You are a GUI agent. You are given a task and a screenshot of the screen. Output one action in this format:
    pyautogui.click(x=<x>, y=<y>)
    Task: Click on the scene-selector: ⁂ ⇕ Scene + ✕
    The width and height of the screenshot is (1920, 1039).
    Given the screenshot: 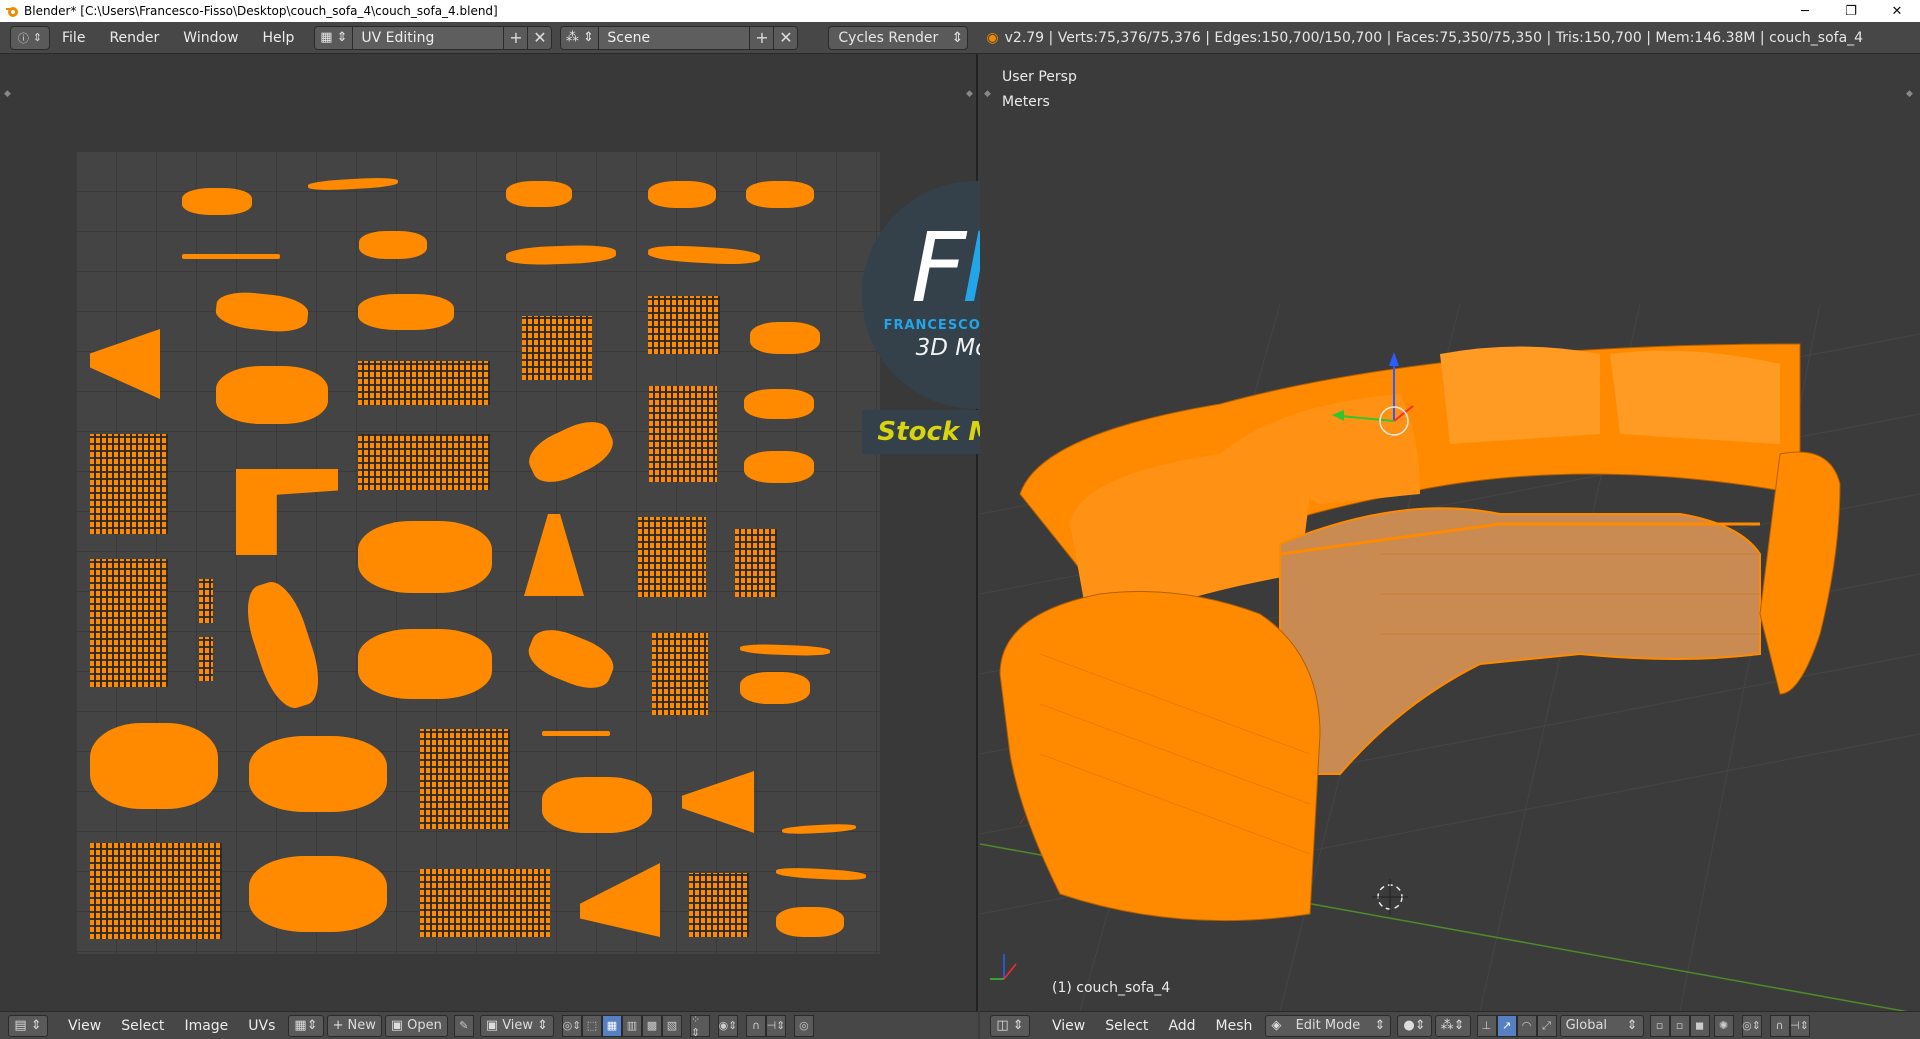 What is the action you would take?
    pyautogui.click(x=679, y=37)
    